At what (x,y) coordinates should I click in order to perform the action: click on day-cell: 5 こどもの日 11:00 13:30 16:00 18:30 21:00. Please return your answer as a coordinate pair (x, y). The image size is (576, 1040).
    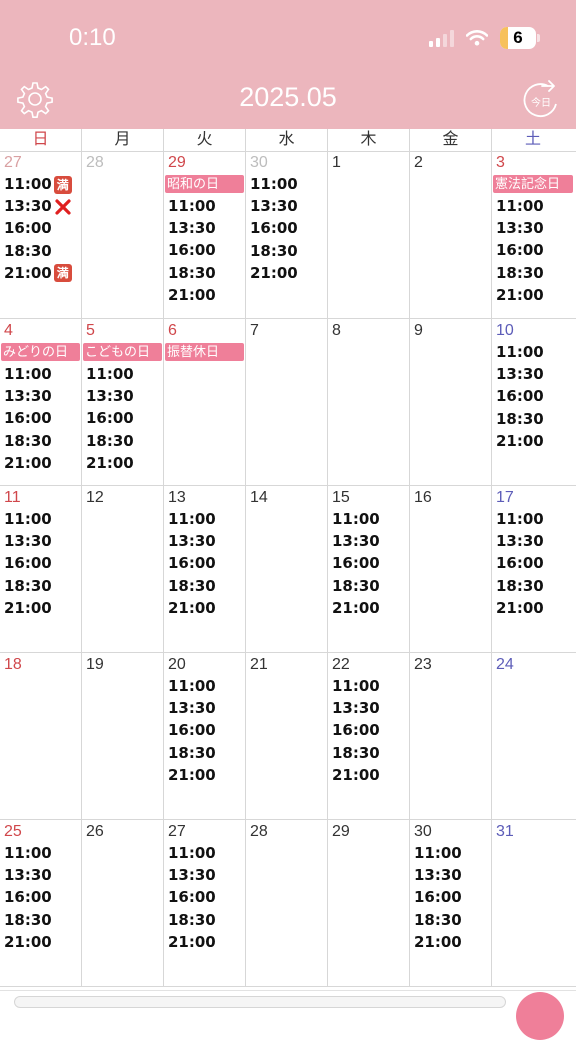
    Looking at the image, I should click on (123, 402).